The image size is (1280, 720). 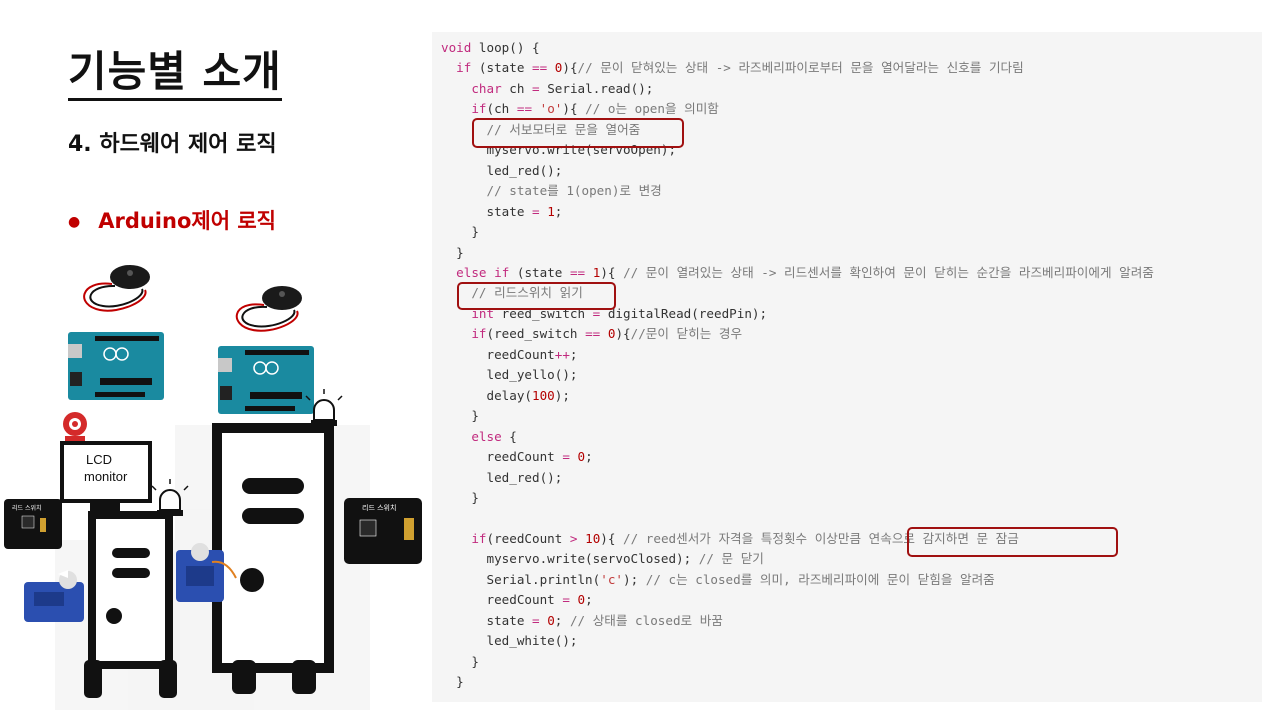 I want to click on code-line: delay(100);, so click(x=505, y=395).